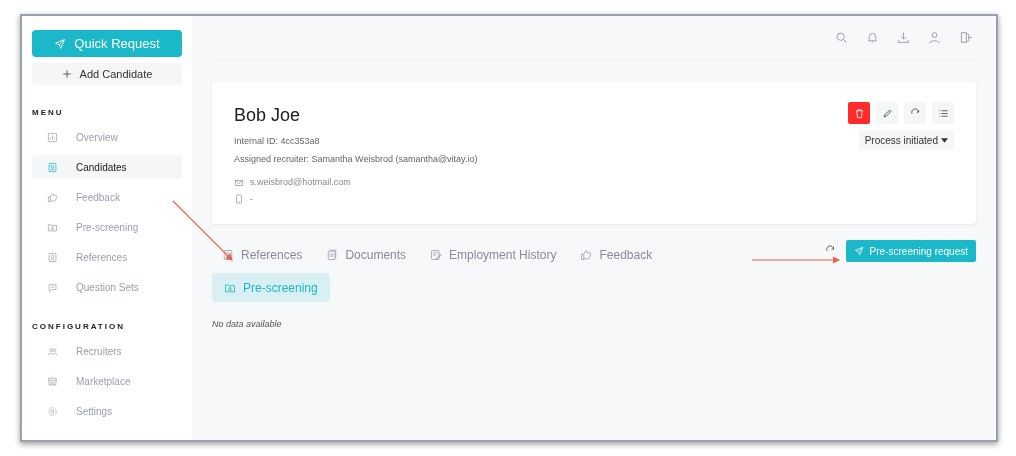  What do you see at coordinates (107, 137) in the screenshot?
I see `sidebar-item: Overview` at bounding box center [107, 137].